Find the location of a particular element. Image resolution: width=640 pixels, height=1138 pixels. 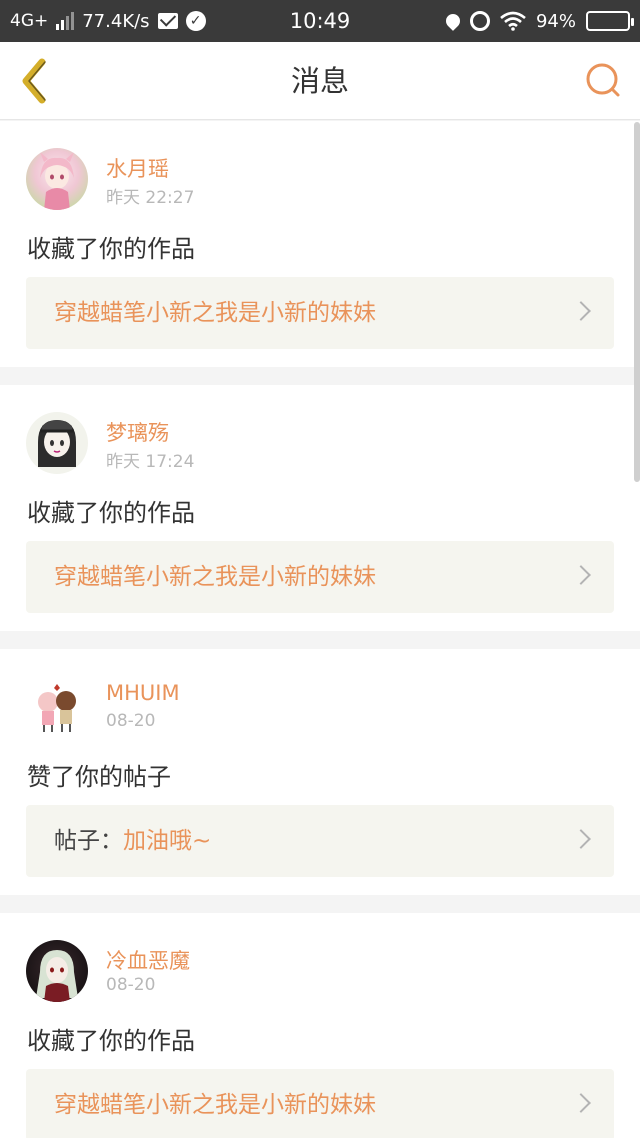

sender-name: 水月瑶 is located at coordinates (137, 168).